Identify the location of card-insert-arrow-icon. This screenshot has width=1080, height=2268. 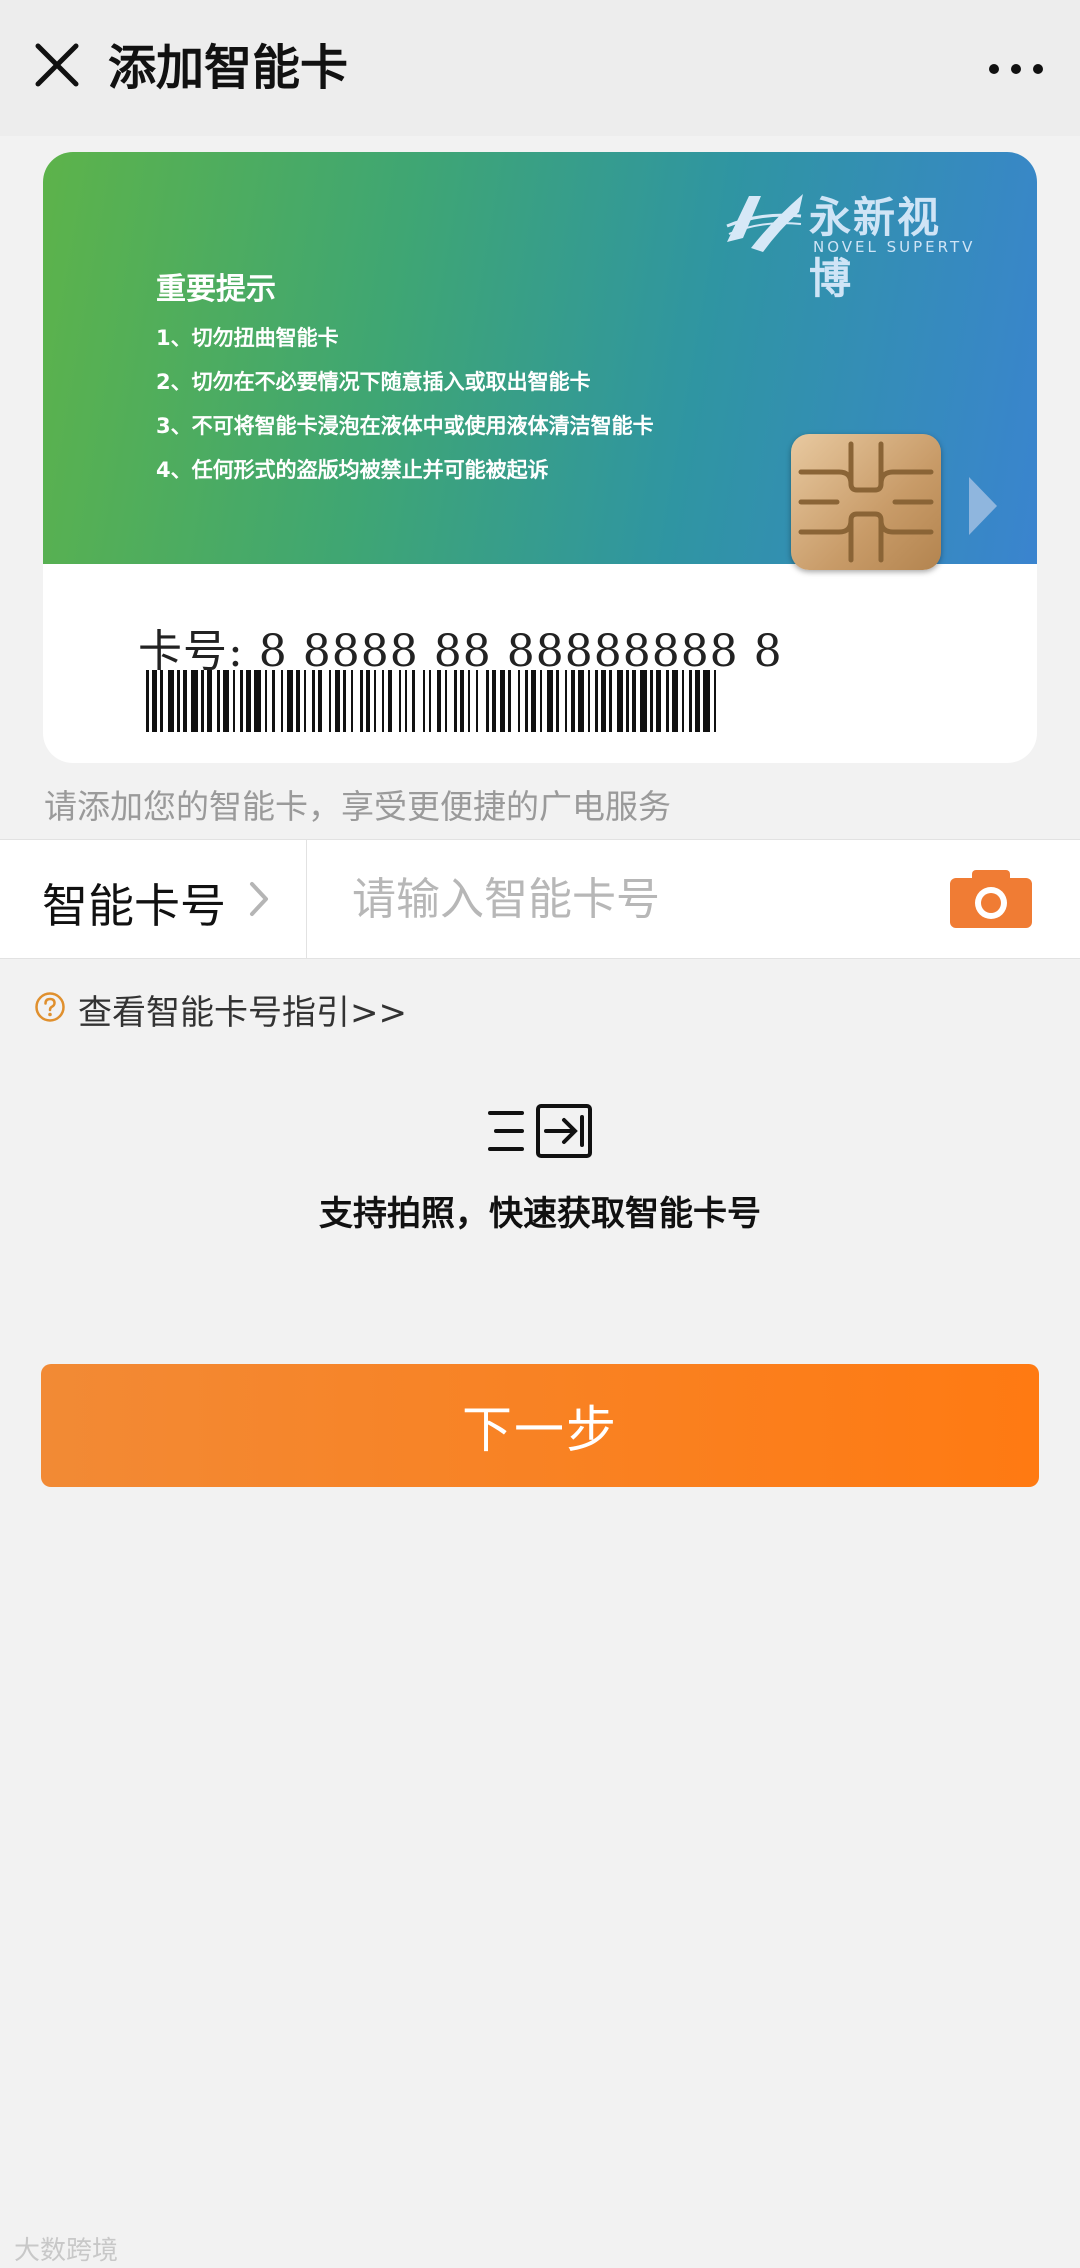
(983, 506).